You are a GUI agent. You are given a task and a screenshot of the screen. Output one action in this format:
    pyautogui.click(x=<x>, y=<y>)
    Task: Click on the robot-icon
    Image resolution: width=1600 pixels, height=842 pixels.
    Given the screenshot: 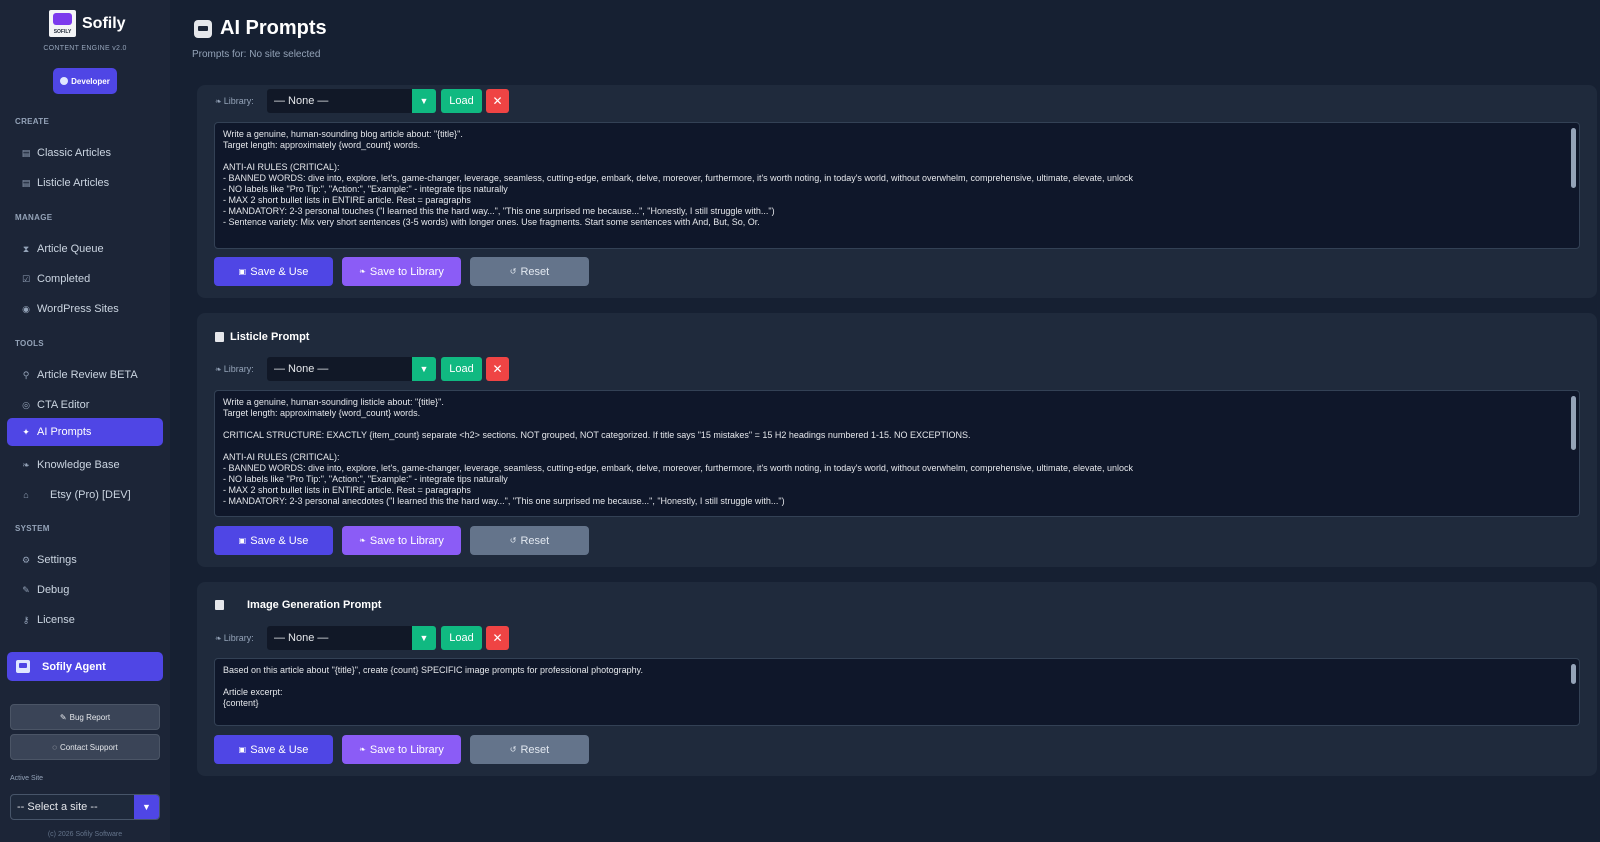 What is the action you would take?
    pyautogui.click(x=23, y=666)
    